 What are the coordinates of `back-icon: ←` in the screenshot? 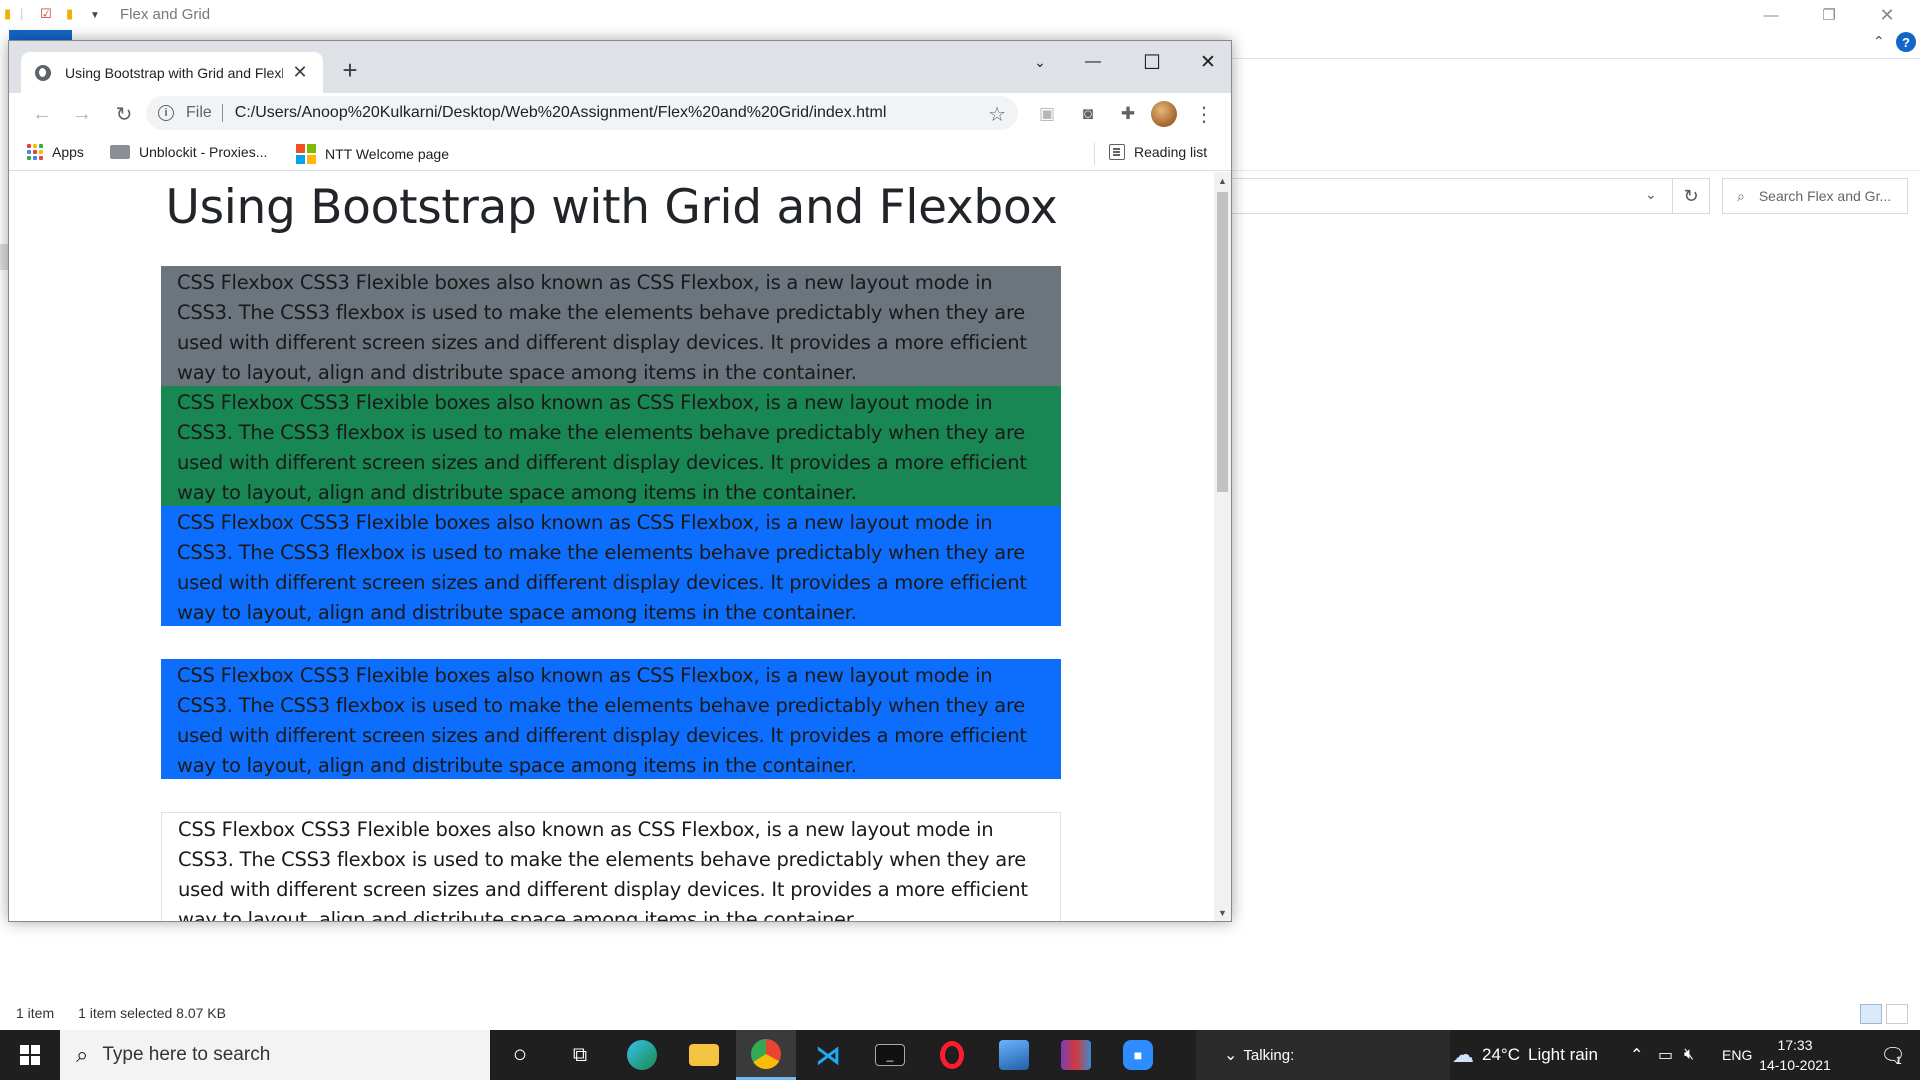 It's located at (42, 114).